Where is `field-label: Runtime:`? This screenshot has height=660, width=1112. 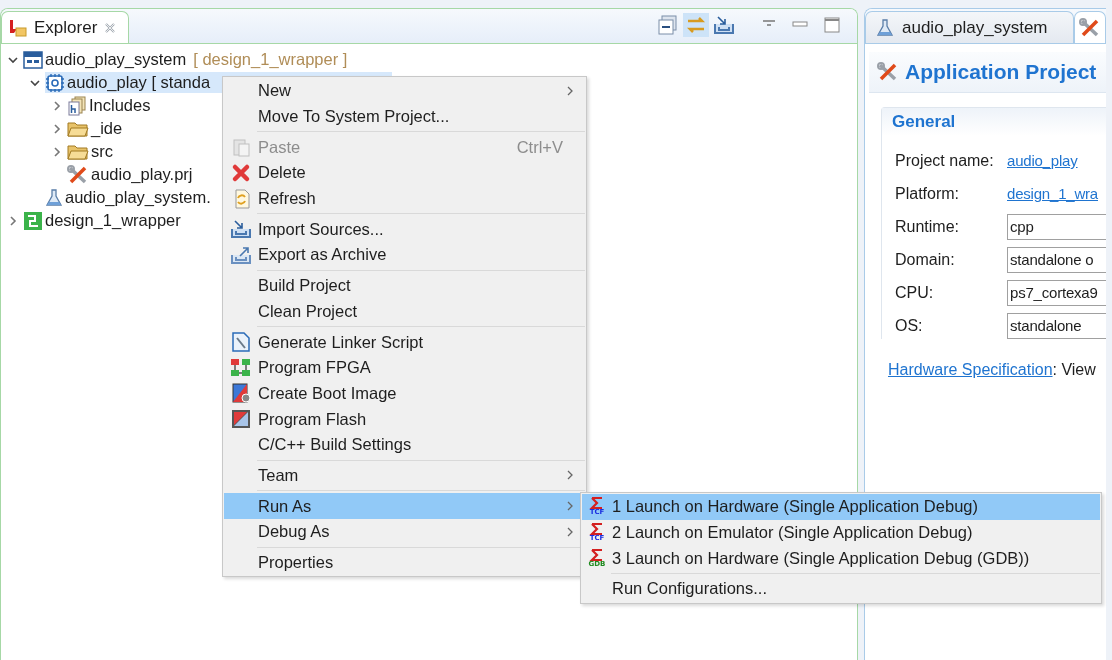
field-label: Runtime: is located at coordinates (928, 227).